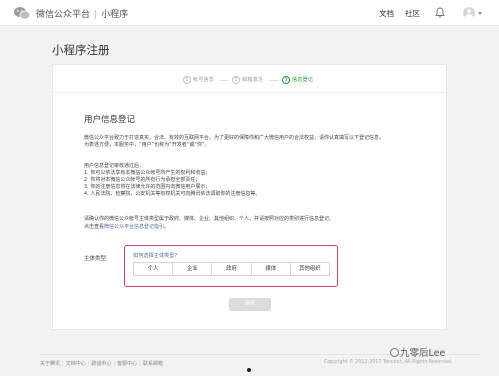  What do you see at coordinates (193, 269) in the screenshot?
I see `subject-option-enterprise: 企业` at bounding box center [193, 269].